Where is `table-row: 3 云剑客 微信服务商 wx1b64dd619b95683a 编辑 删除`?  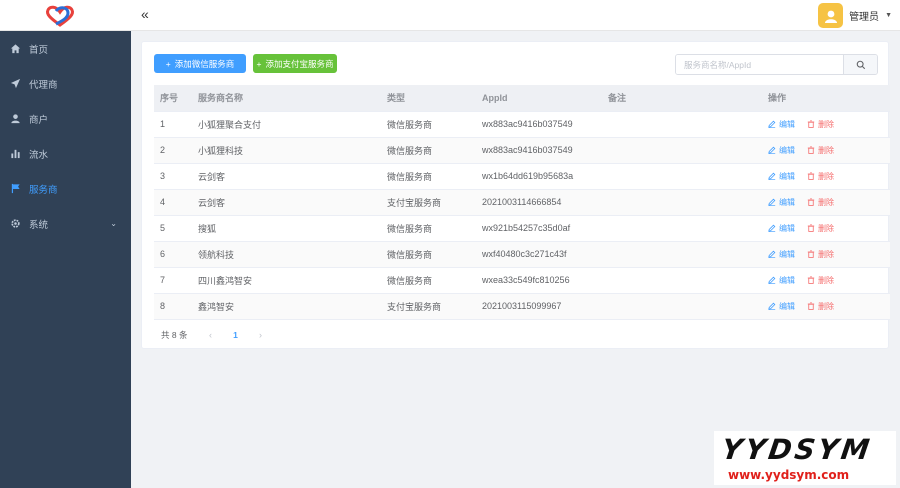
table-row: 3 云剑客 微信服务商 wx1b64dd619b95683a 编辑 删除 is located at coordinates (522, 176).